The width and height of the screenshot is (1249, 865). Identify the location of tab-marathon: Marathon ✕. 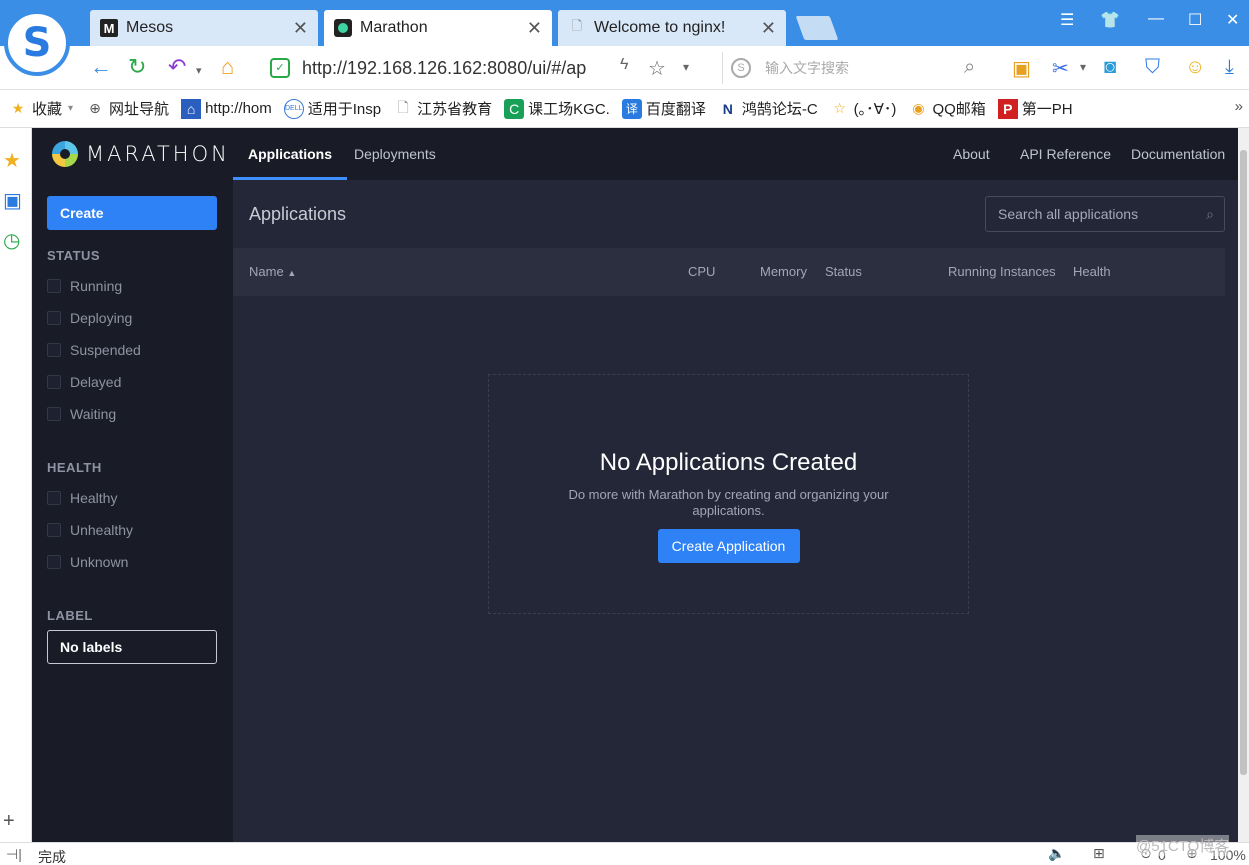
(438, 28).